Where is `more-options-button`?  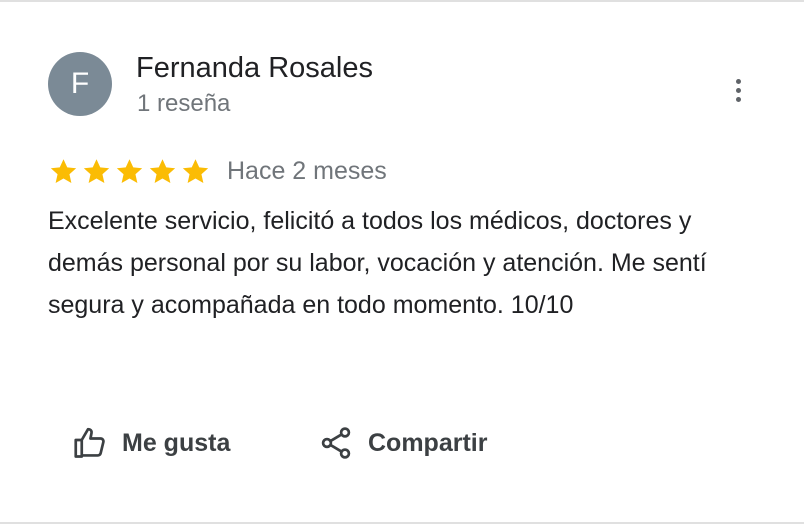
more-options-button is located at coordinates (738, 90).